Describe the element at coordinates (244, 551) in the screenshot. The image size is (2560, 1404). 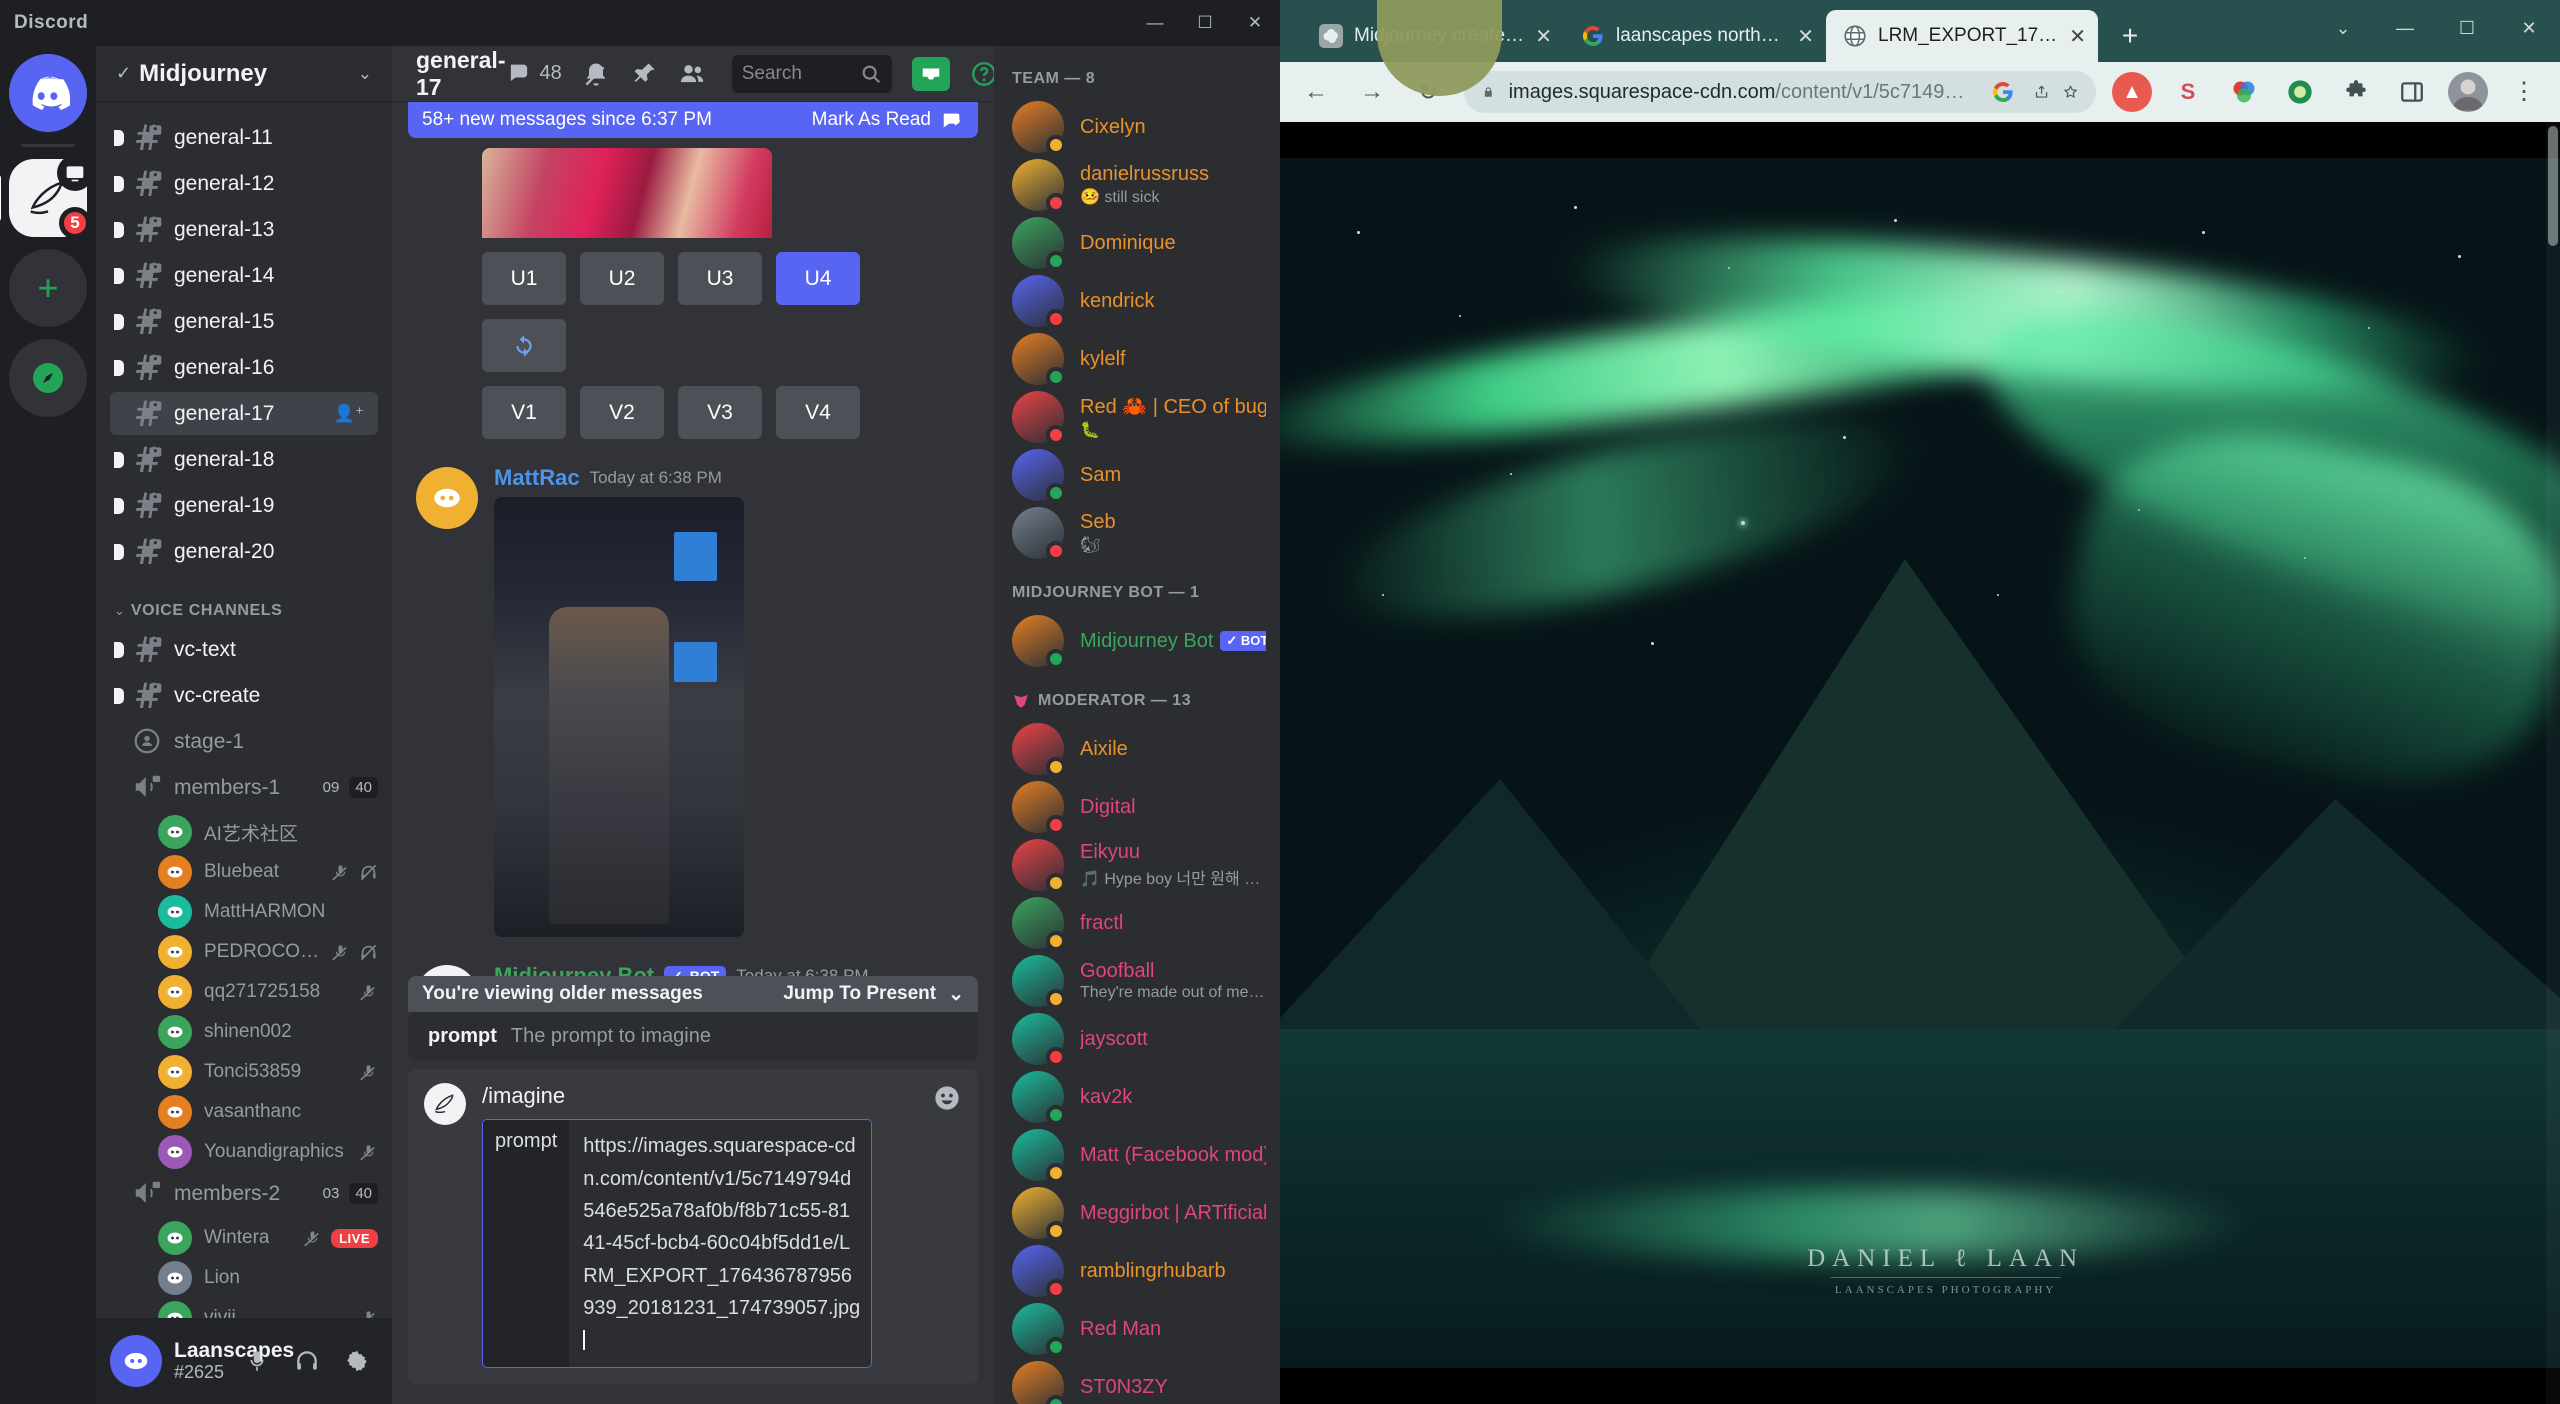
I see `sidebar-channel-general-20: general-20` at that location.